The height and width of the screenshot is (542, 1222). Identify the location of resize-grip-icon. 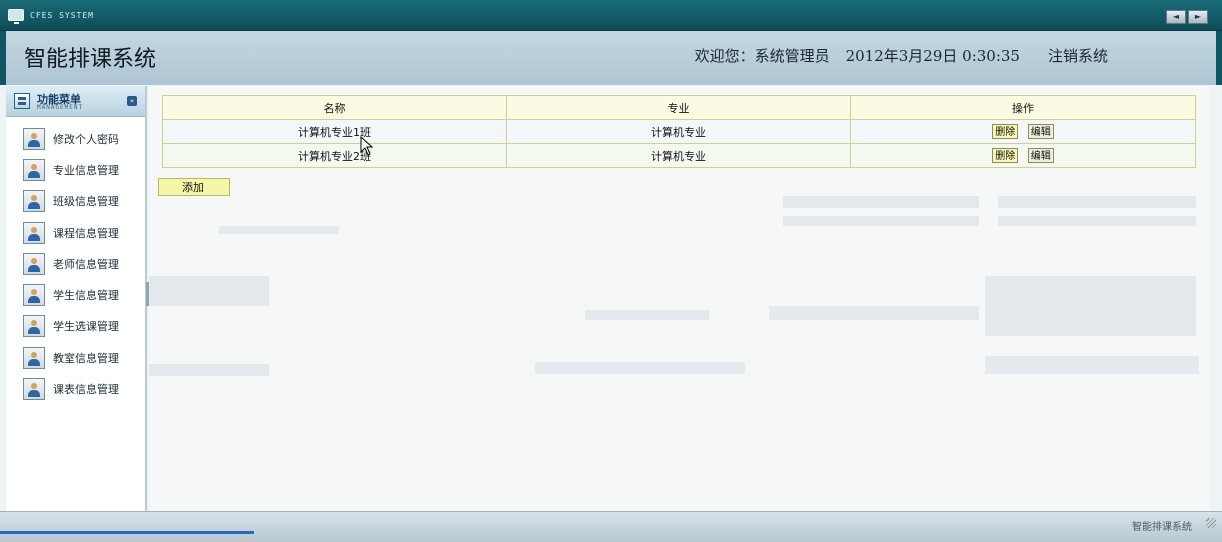
(1211, 523).